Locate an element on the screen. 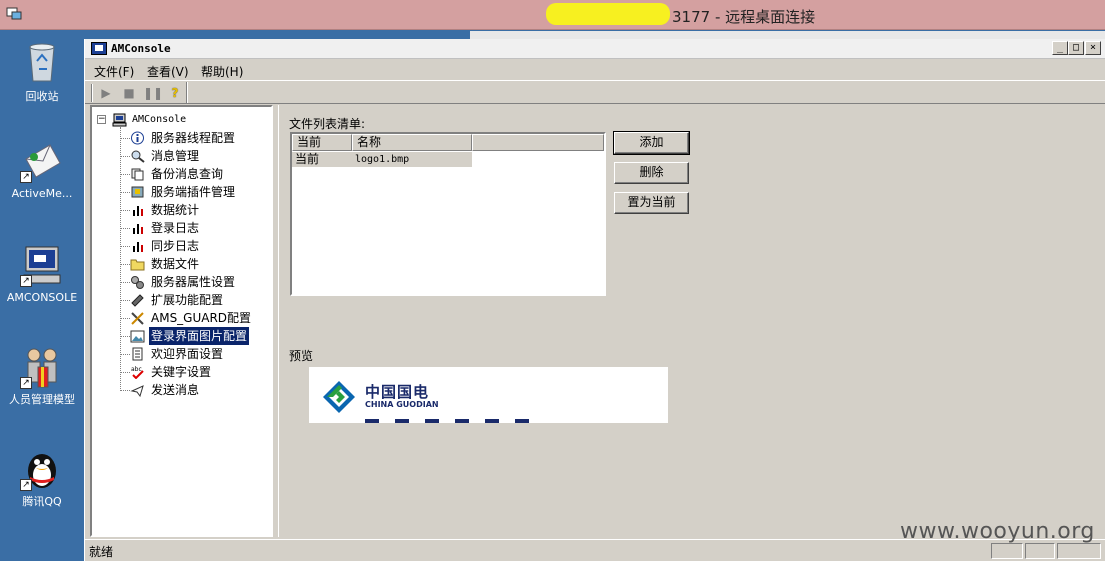 Image resolution: width=1105 pixels, height=561 pixels. menu-file: 文件(F) is located at coordinates (114, 71).